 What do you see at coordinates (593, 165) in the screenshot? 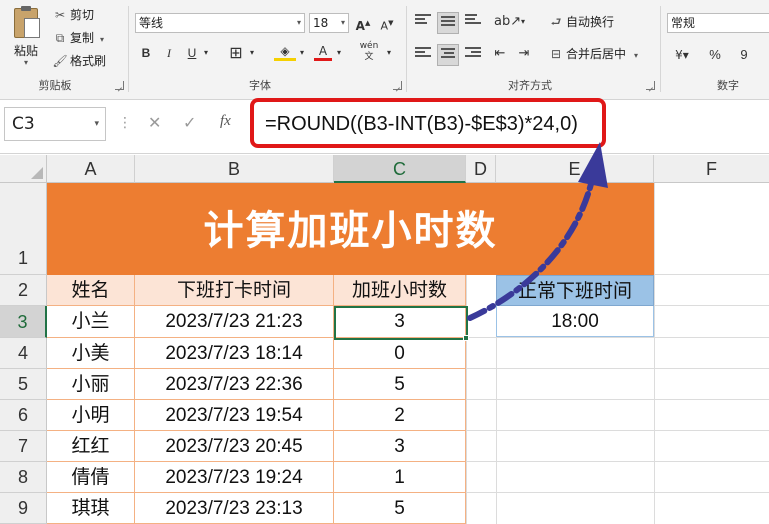
I see `arrowhead-icon` at bounding box center [593, 165].